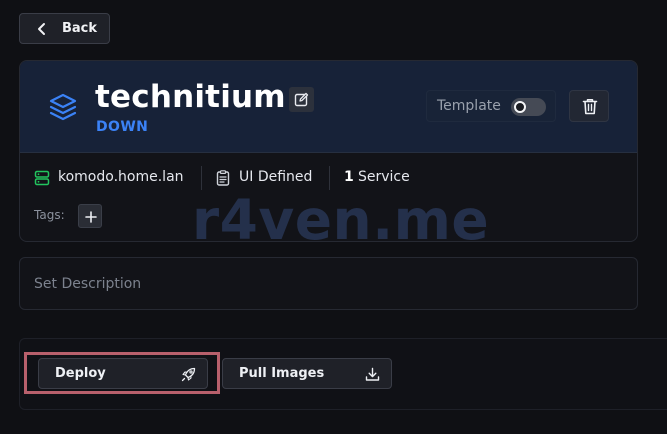  What do you see at coordinates (372, 374) in the screenshot?
I see `download-icon` at bounding box center [372, 374].